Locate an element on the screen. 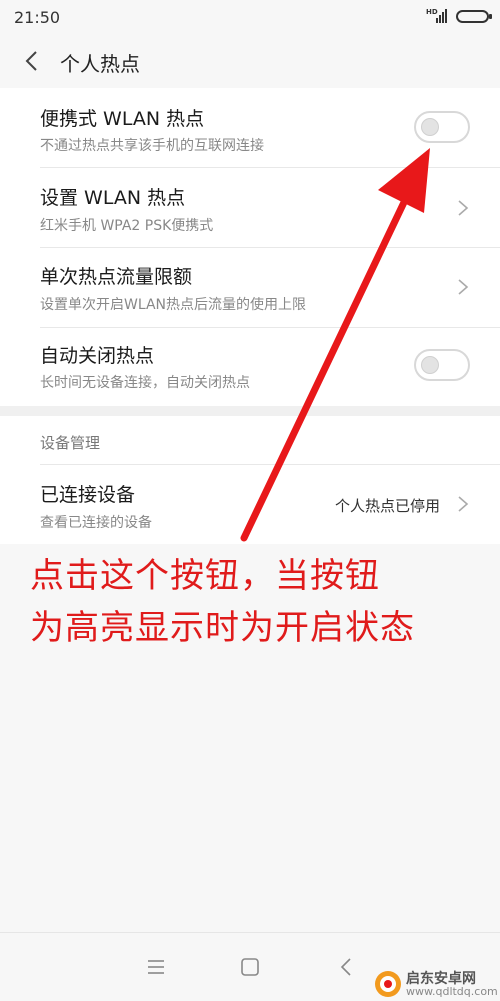 The height and width of the screenshot is (1001, 500). watermark: 启东安卓网 www.qdltdq.com is located at coordinates (436, 984).